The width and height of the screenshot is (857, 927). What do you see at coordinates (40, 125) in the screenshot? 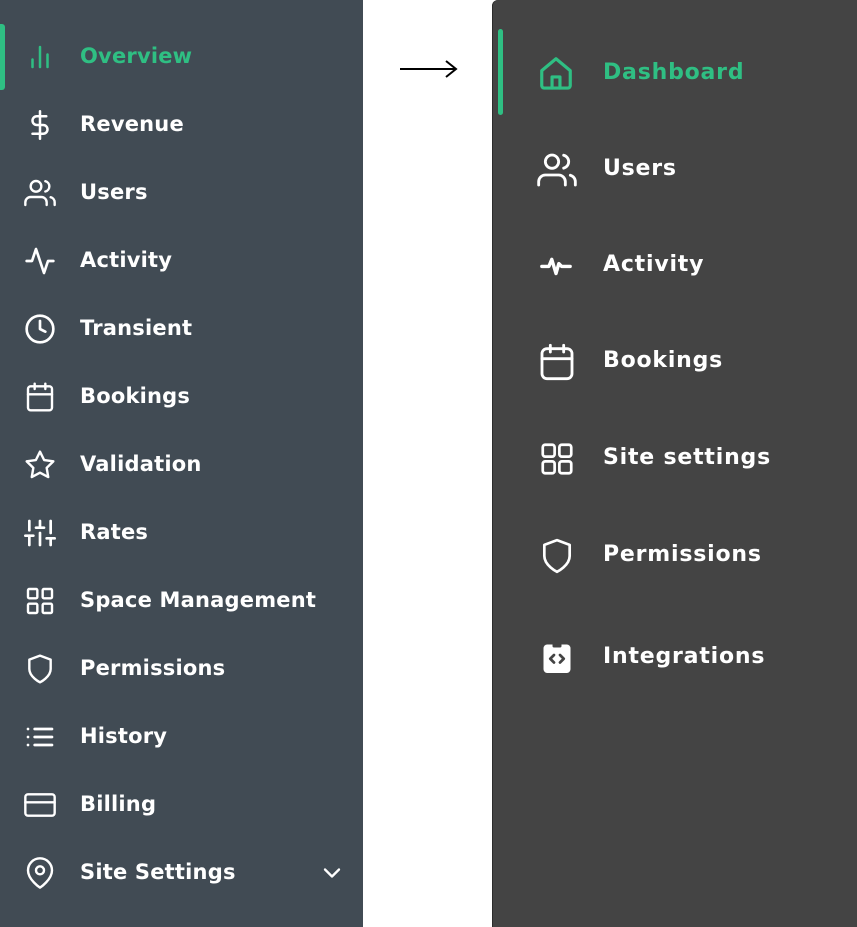
I see `dollar-icon` at bounding box center [40, 125].